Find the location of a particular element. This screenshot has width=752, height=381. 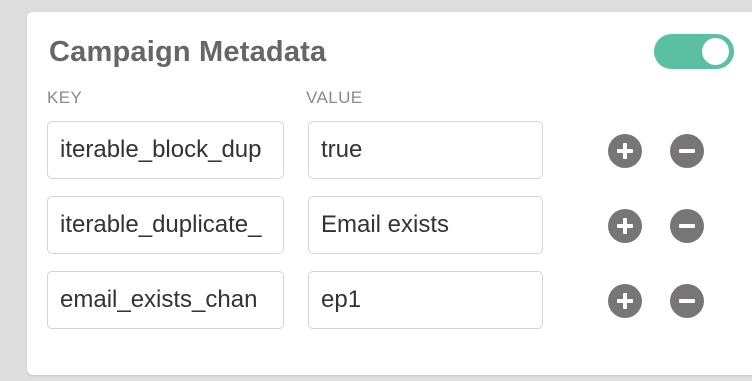

toggle-knob is located at coordinates (715, 51).